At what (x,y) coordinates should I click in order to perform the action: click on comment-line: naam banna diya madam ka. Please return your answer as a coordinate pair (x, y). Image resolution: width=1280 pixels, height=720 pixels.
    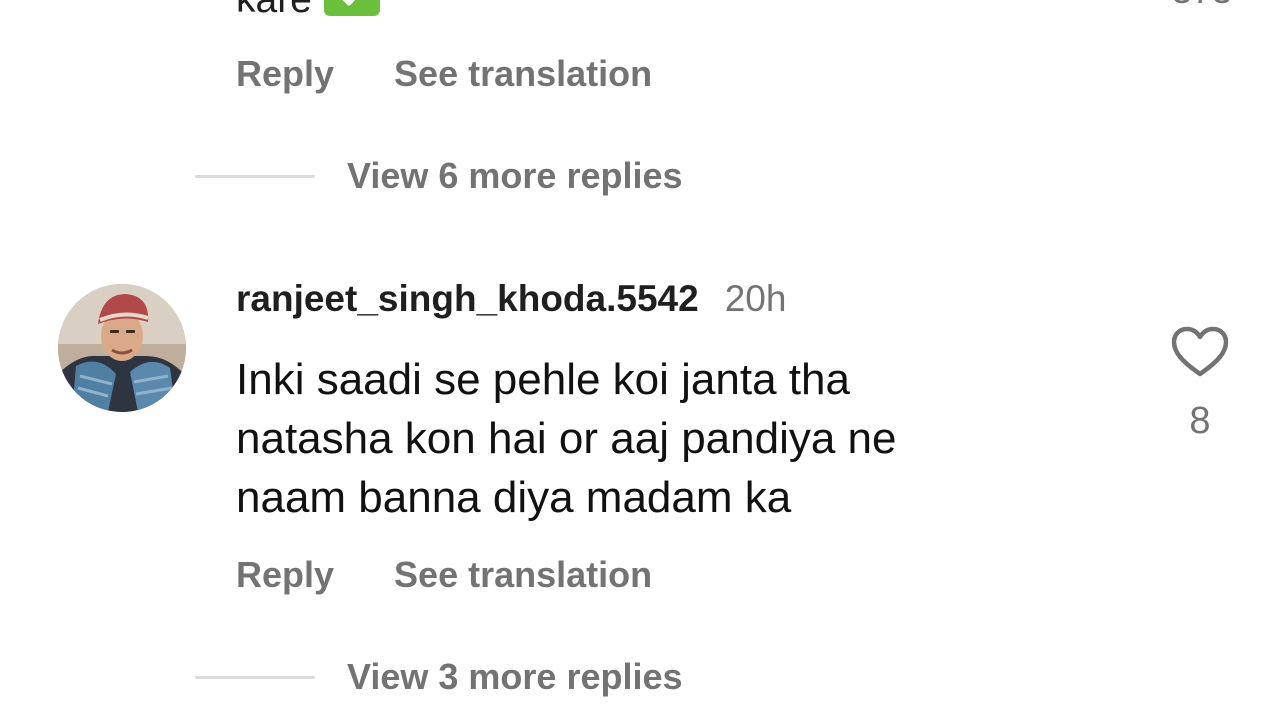
    Looking at the image, I should click on (514, 497).